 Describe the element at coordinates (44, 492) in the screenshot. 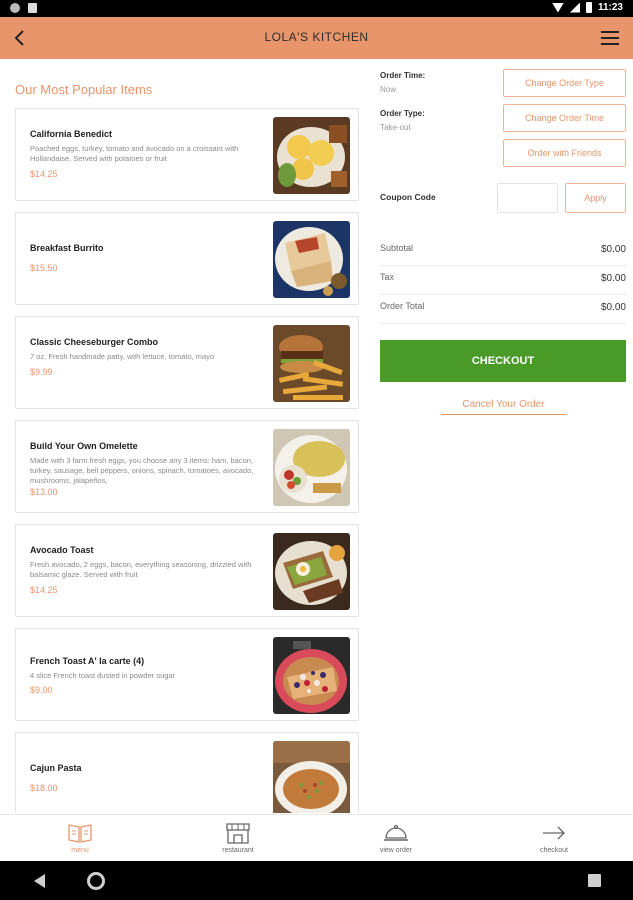

I see `item-price: $13.00` at that location.